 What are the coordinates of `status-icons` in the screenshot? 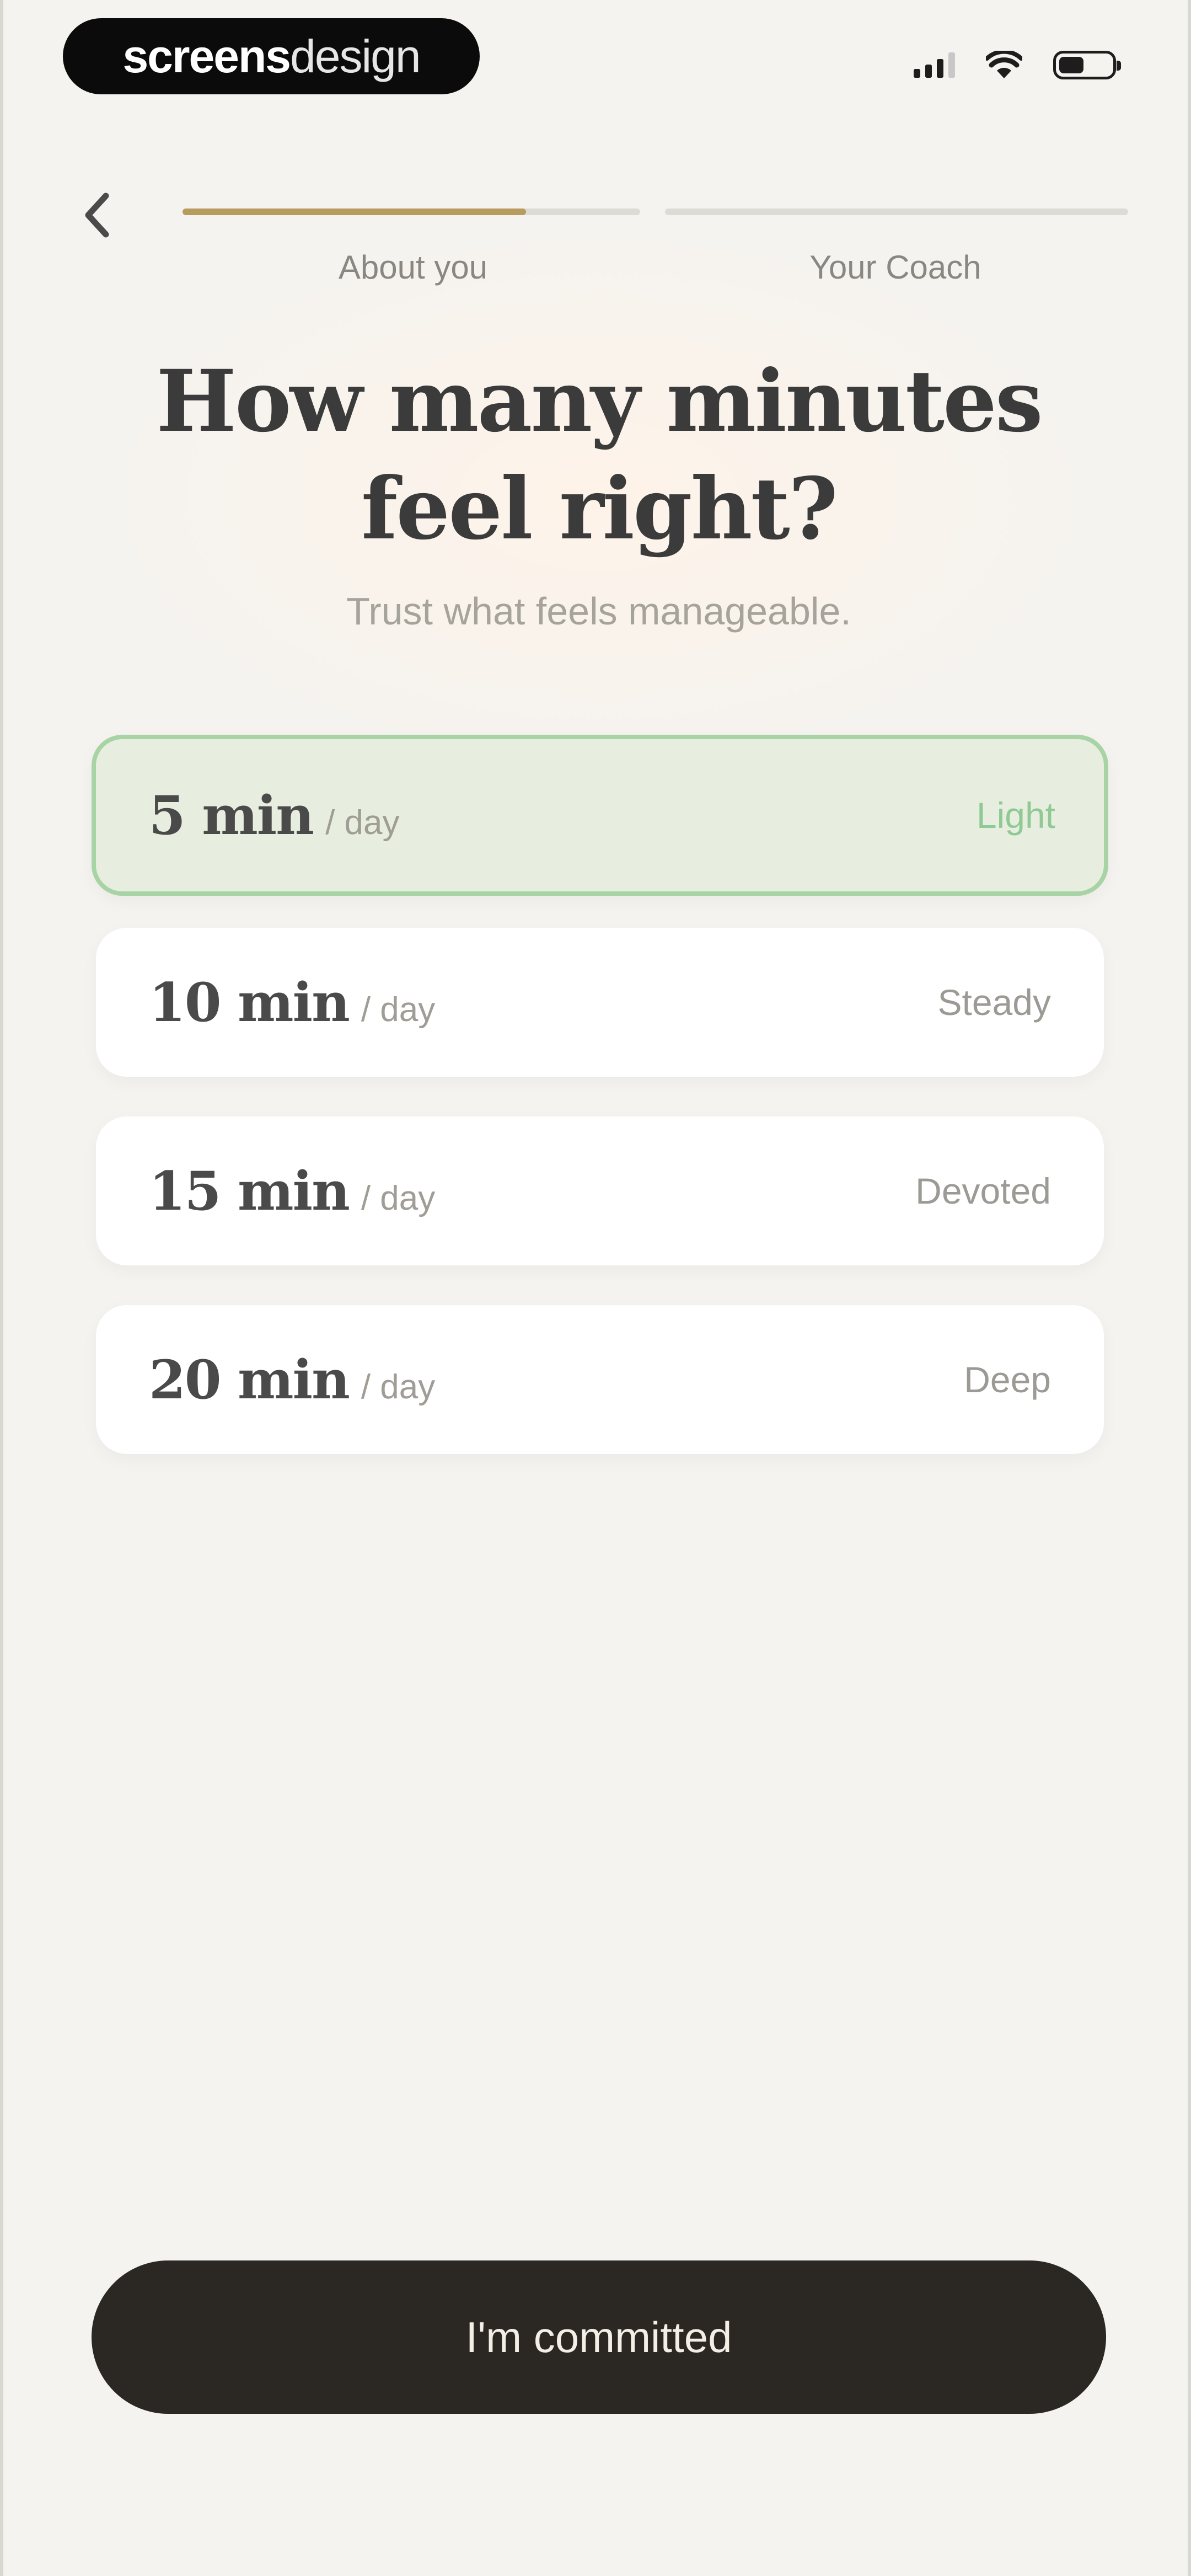 It's located at (1017, 65).